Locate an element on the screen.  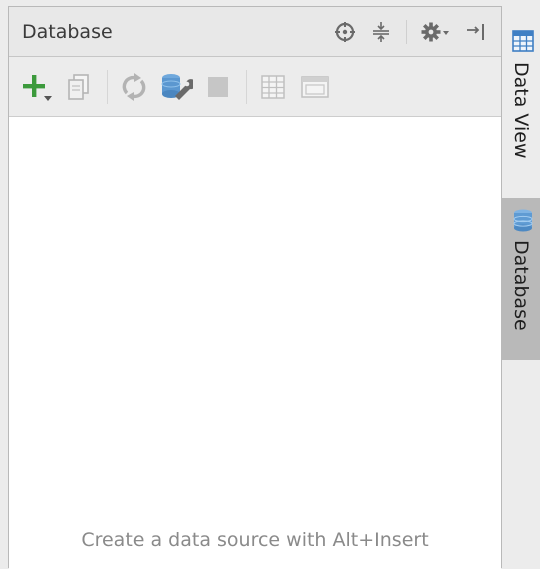
scroll-from-source-icon is located at coordinates (345, 32).